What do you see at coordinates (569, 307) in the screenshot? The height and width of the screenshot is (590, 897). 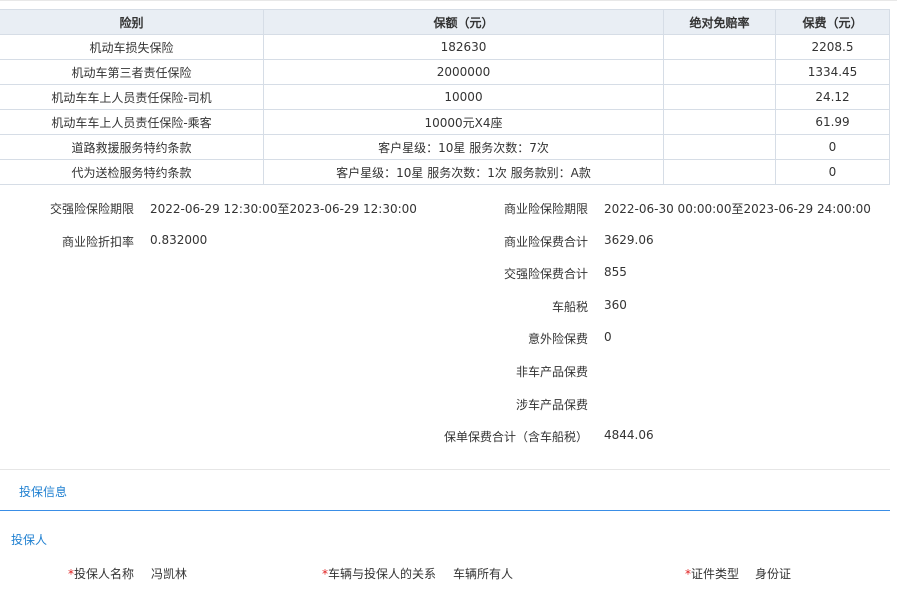 I see `vehicle-tax-label: 车船税` at bounding box center [569, 307].